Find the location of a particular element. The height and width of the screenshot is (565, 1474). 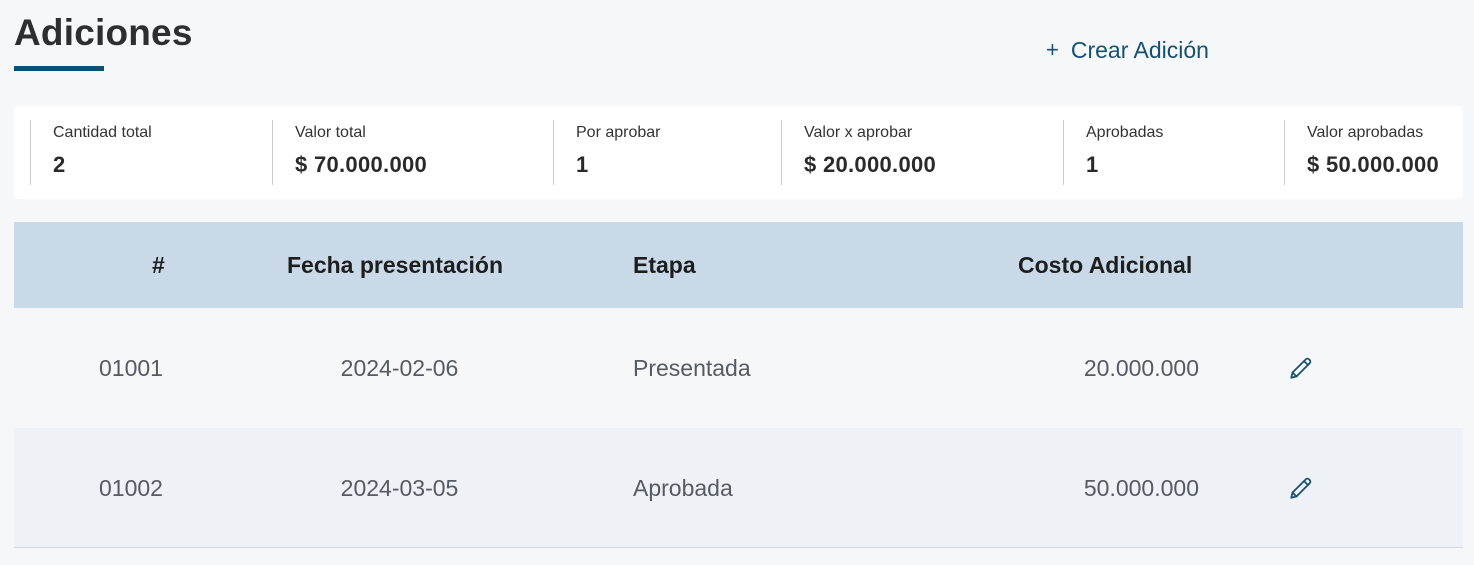

stat-label: Valor x aprobar is located at coordinates (858, 132).